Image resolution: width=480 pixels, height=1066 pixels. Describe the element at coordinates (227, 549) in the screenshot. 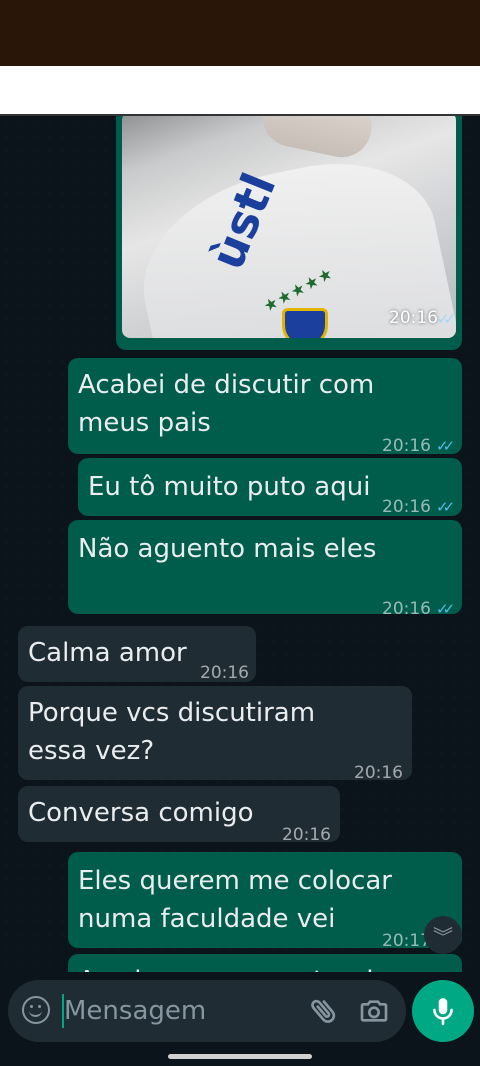

I see `message-text-line: Não aguento mais eles` at that location.